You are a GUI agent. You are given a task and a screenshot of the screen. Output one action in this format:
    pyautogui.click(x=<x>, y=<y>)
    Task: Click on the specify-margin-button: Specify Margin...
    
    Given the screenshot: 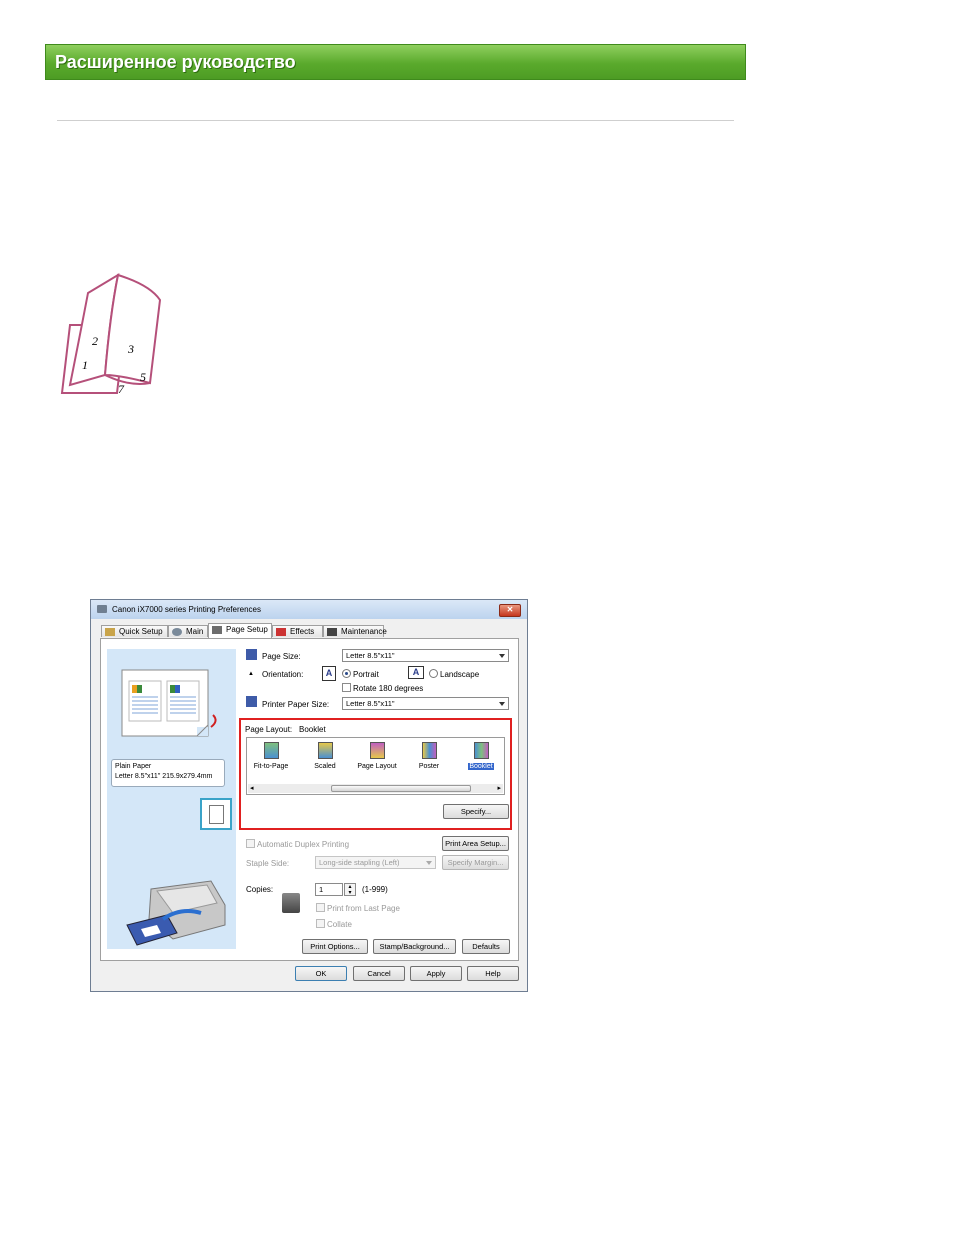 What is the action you would take?
    pyautogui.click(x=475, y=862)
    